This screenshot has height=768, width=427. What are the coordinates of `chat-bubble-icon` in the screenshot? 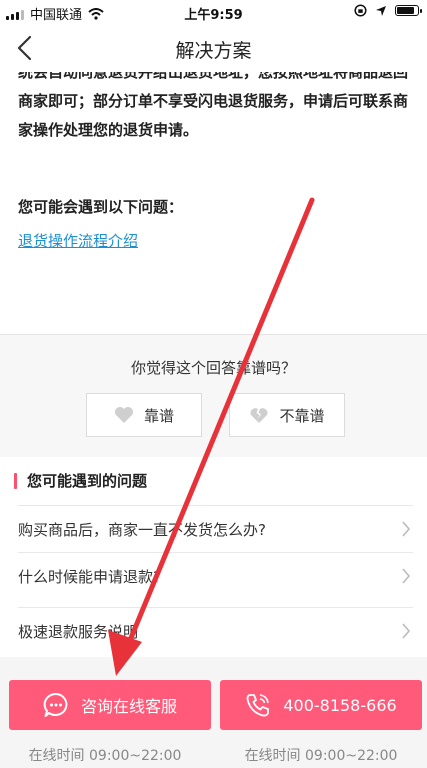 It's located at (55, 704).